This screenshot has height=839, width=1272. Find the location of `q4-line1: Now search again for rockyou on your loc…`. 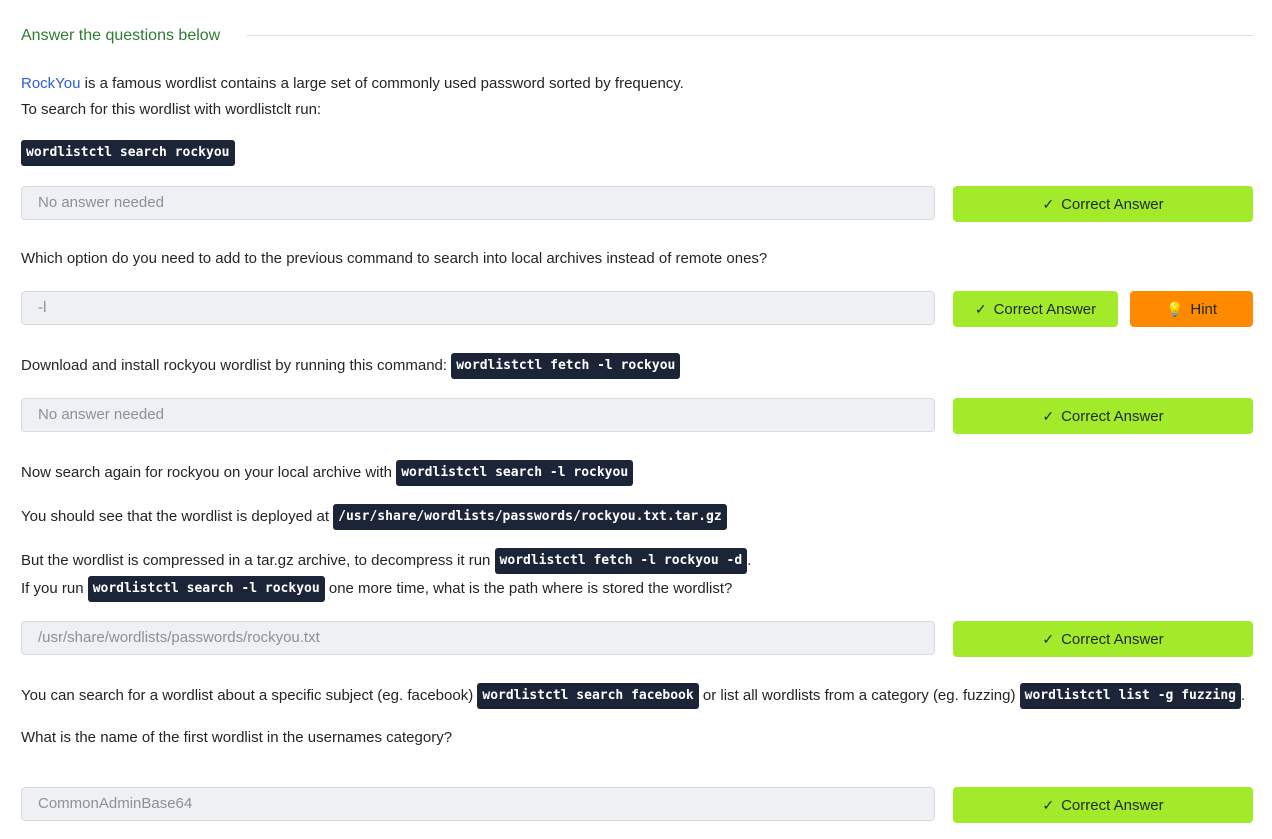

q4-line1: Now search again for rockyou on your loc… is located at coordinates (327, 473).